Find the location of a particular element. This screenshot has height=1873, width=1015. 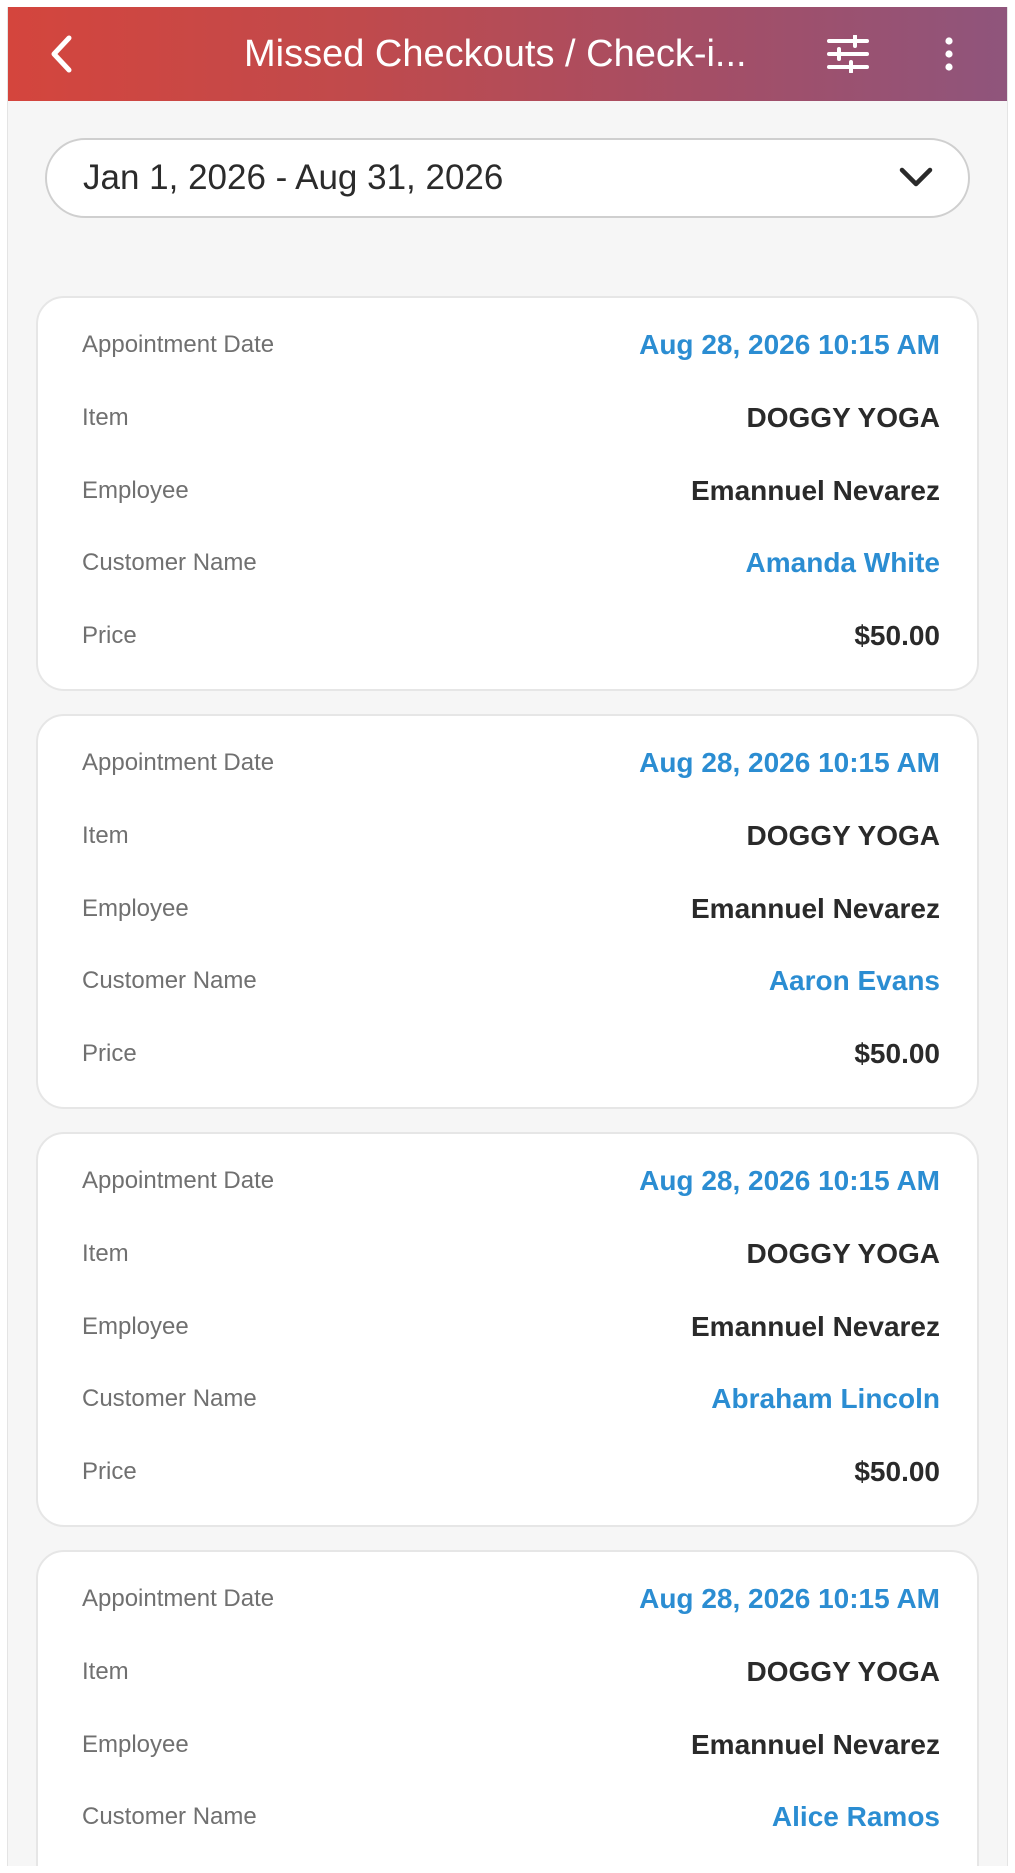

chevron-down-icon is located at coordinates (916, 177).